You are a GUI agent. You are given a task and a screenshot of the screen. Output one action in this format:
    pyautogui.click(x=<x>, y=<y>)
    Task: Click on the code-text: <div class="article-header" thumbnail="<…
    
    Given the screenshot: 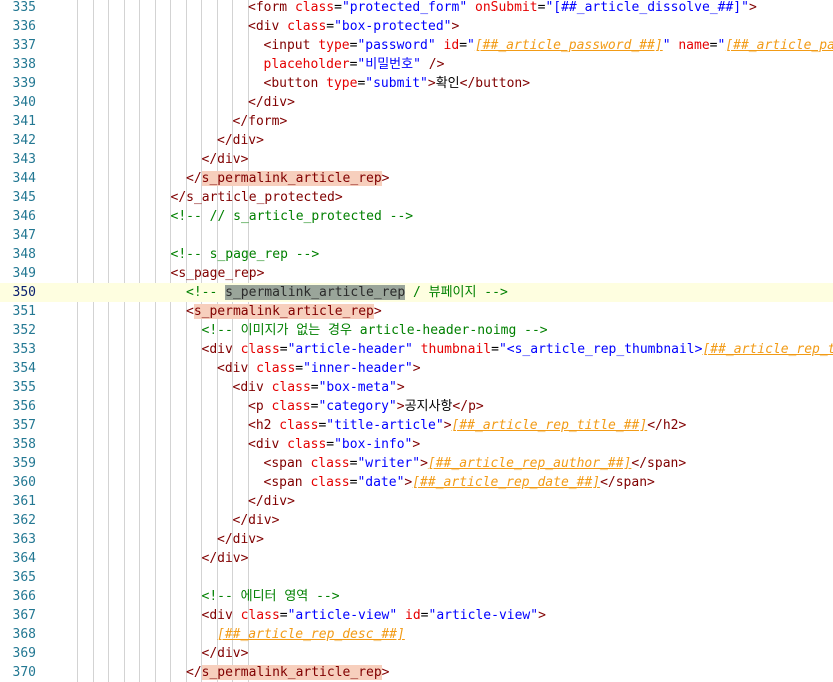 What is the action you would take?
    pyautogui.click(x=517, y=349)
    